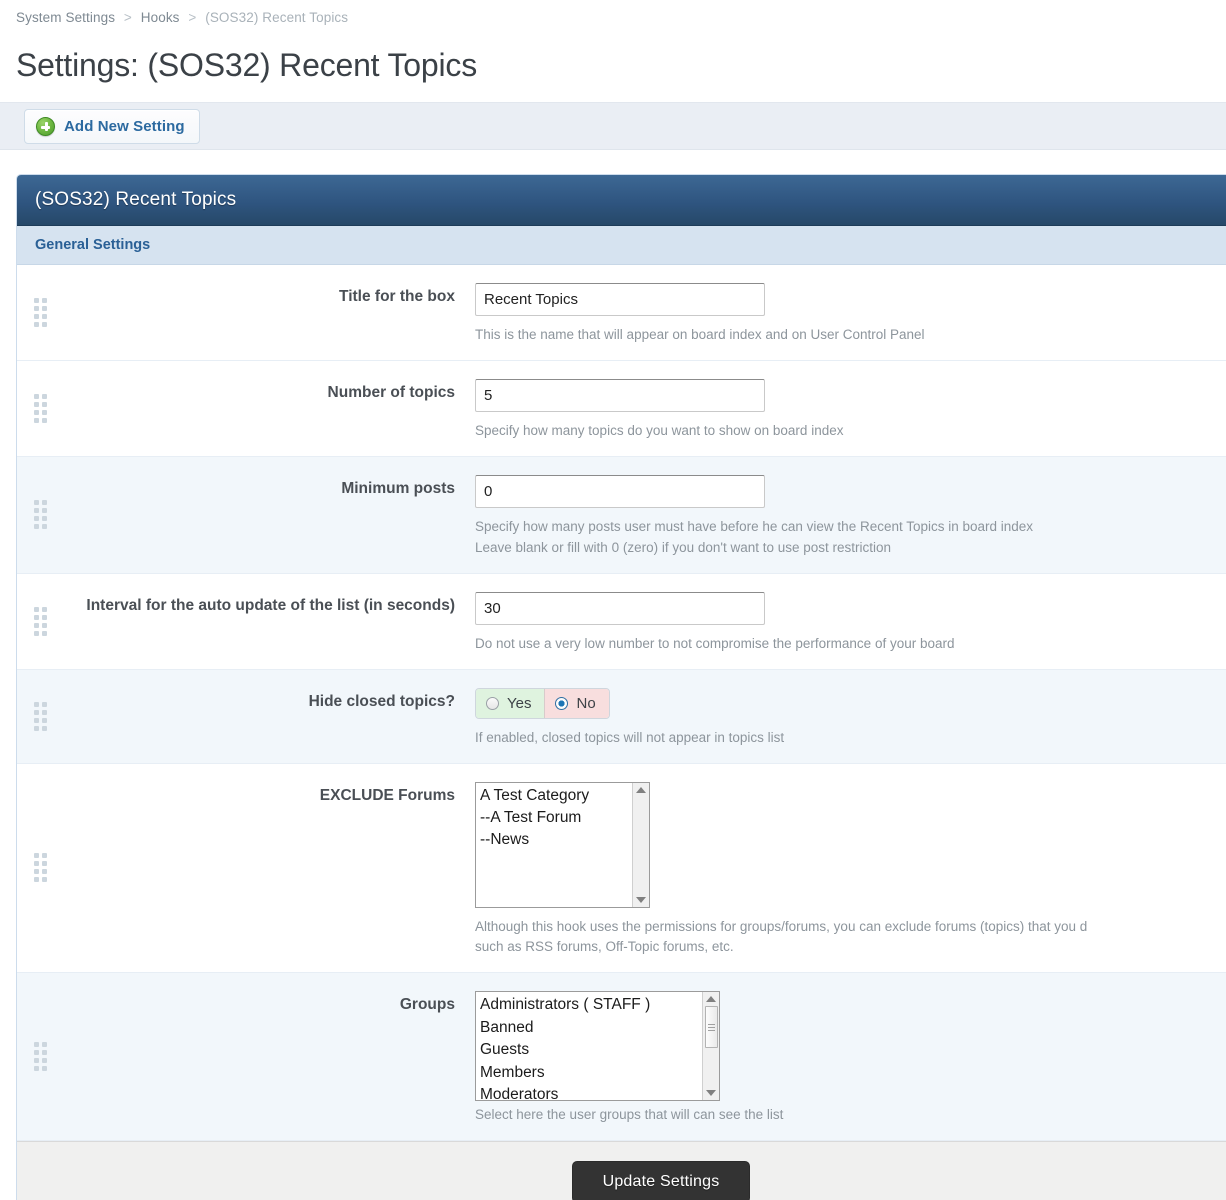  Describe the element at coordinates (591, 1092) in the screenshot. I see `list-item: Moderators` at that location.